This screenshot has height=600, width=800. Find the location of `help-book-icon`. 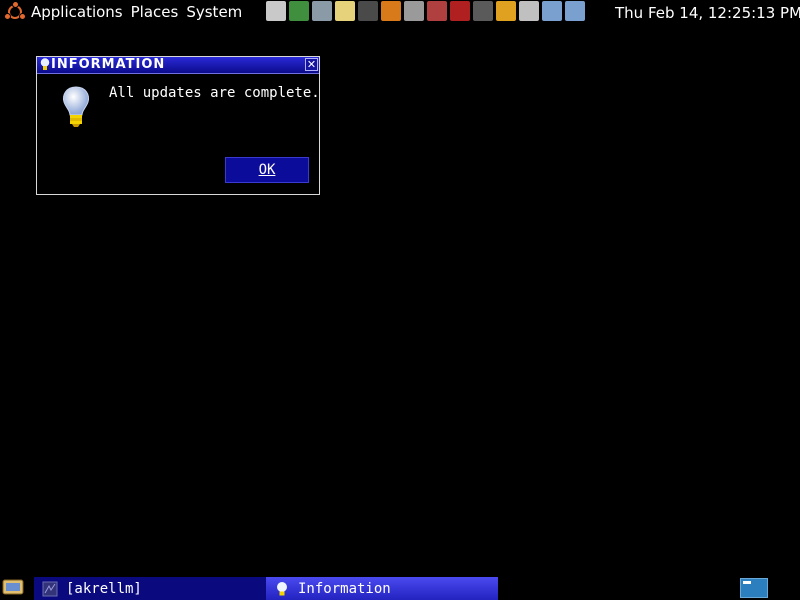

help-book-icon is located at coordinates (460, 11).